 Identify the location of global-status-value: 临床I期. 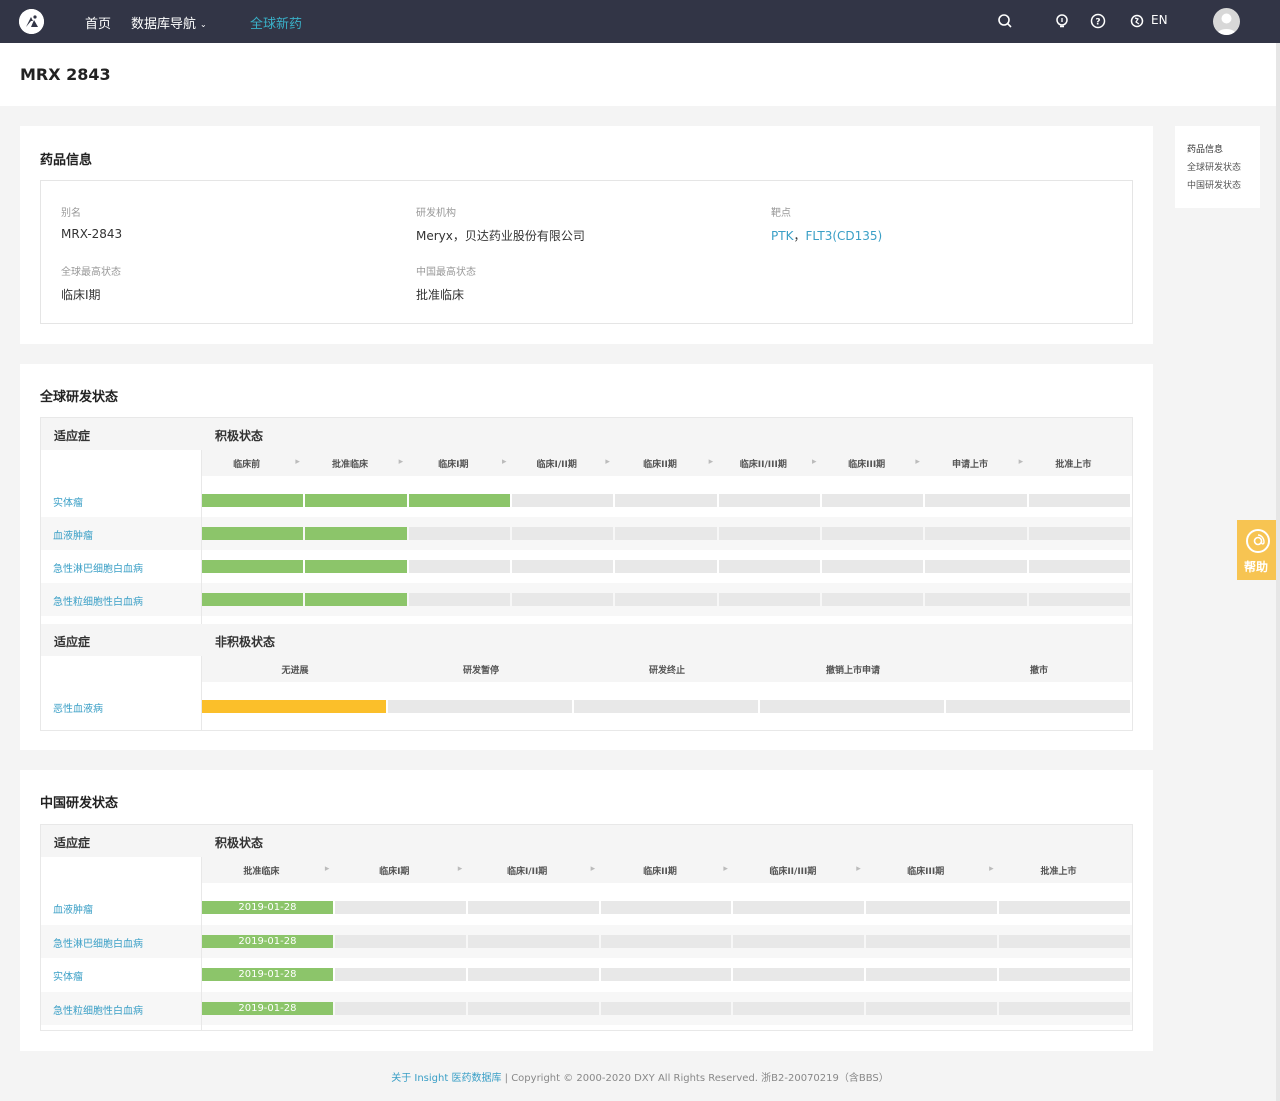
(81, 295).